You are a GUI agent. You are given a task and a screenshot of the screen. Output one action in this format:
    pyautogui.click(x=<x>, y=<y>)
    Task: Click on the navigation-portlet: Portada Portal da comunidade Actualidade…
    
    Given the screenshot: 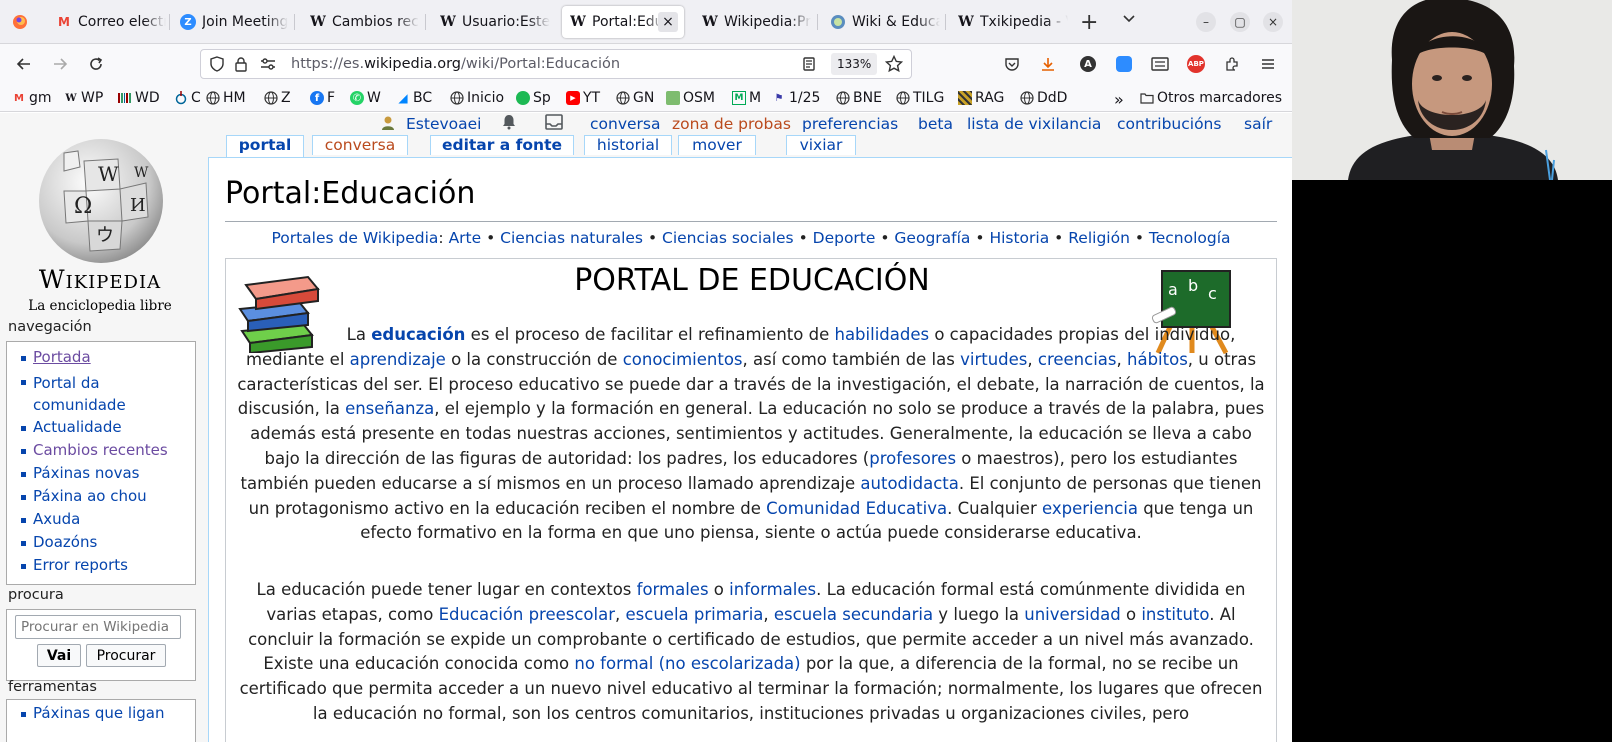 What is the action you would take?
    pyautogui.click(x=101, y=463)
    